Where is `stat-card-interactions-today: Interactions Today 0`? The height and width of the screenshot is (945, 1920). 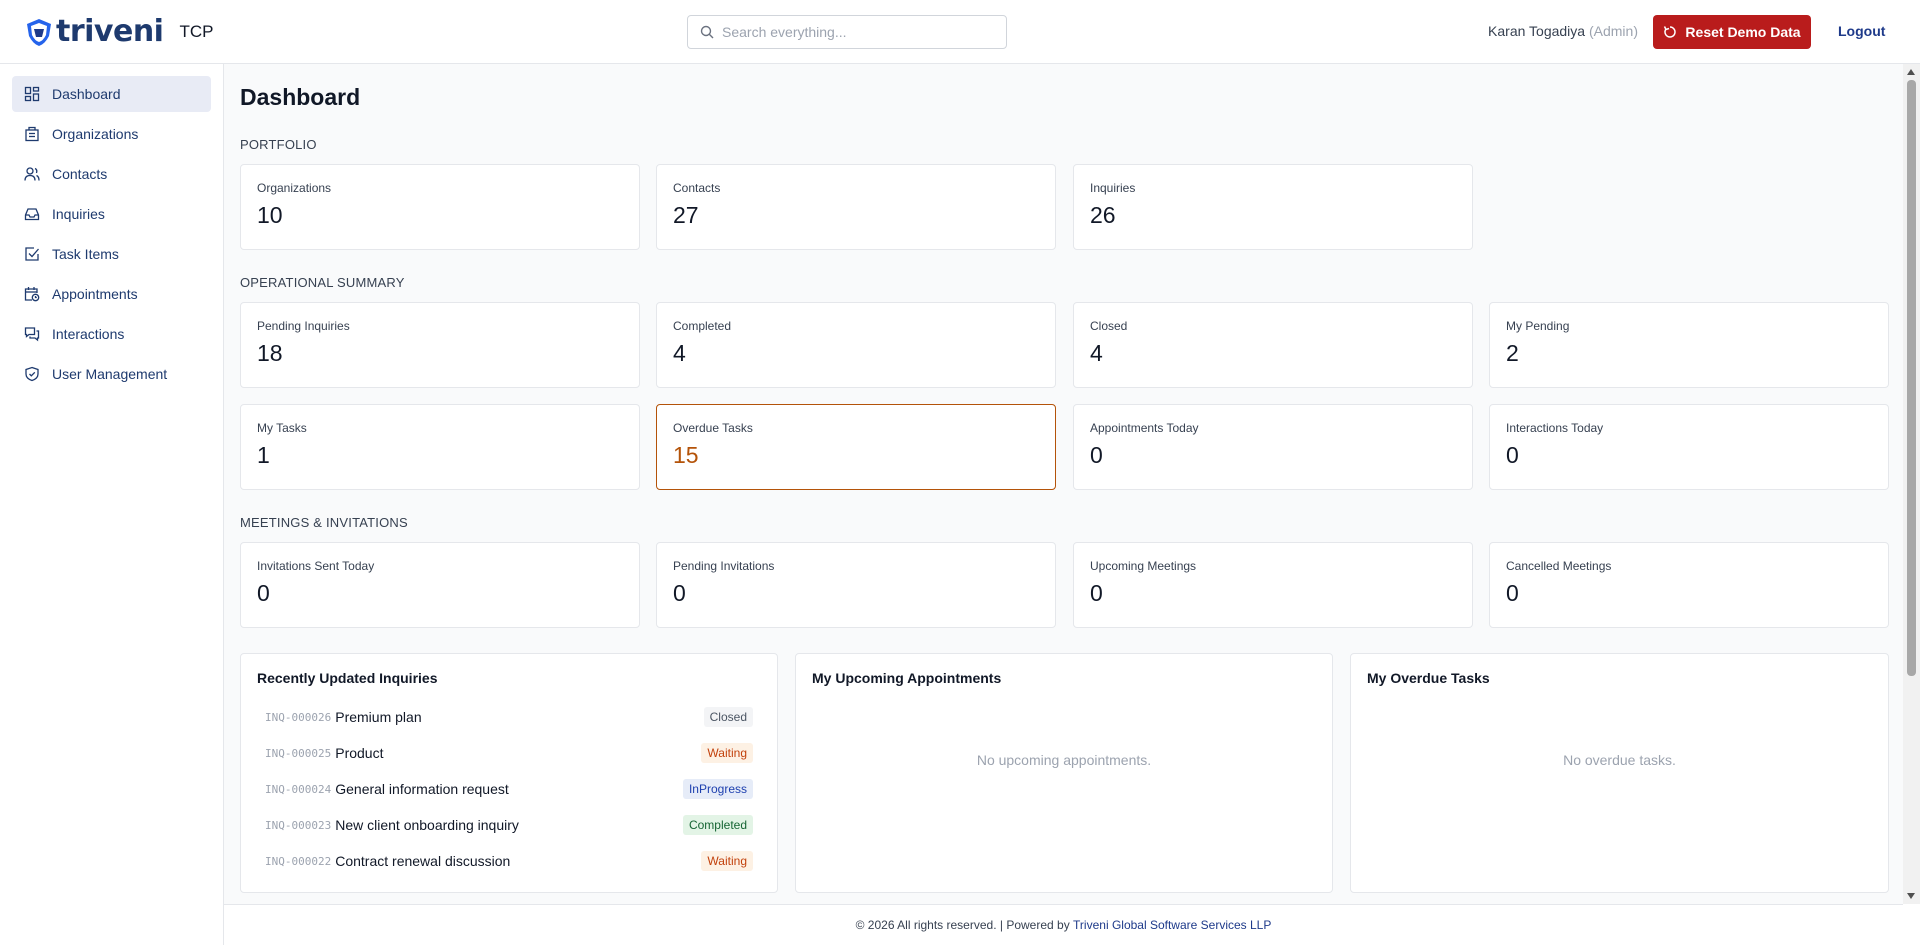
stat-card-interactions-today: Interactions Today 0 is located at coordinates (1689, 447).